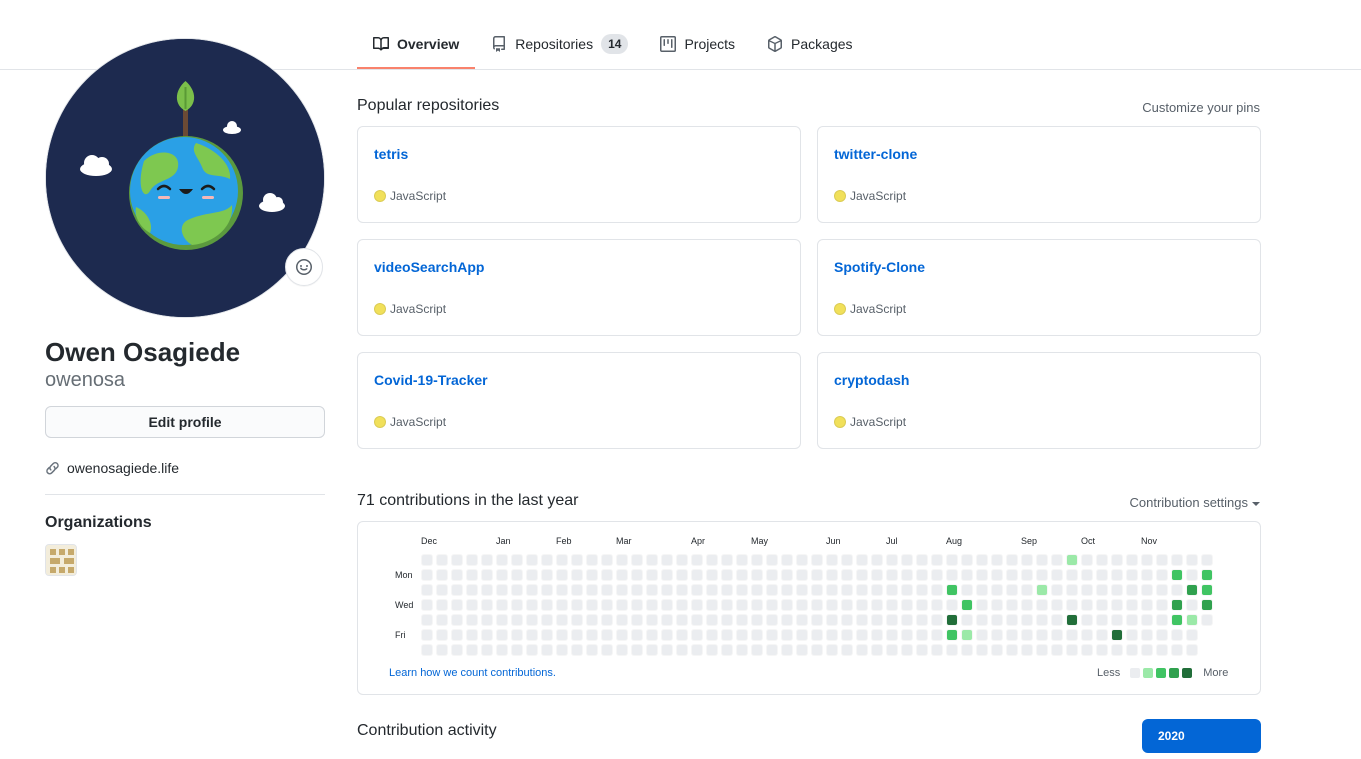 Image resolution: width=1361 pixels, height=759 pixels. What do you see at coordinates (391, 154) in the screenshot?
I see `repo-link: tetris` at bounding box center [391, 154].